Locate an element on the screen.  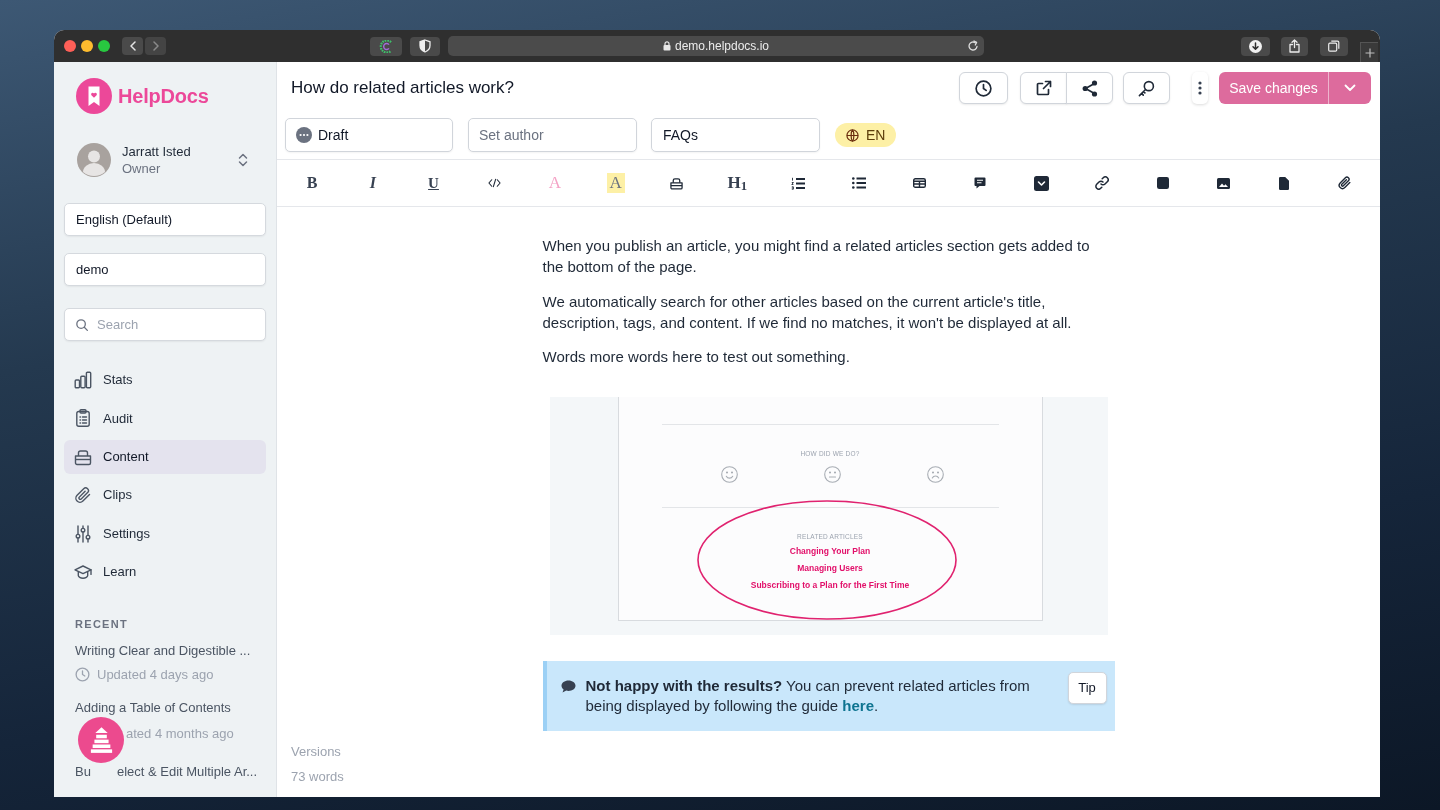
nav-item: Audit is located at coordinates (165, 418).